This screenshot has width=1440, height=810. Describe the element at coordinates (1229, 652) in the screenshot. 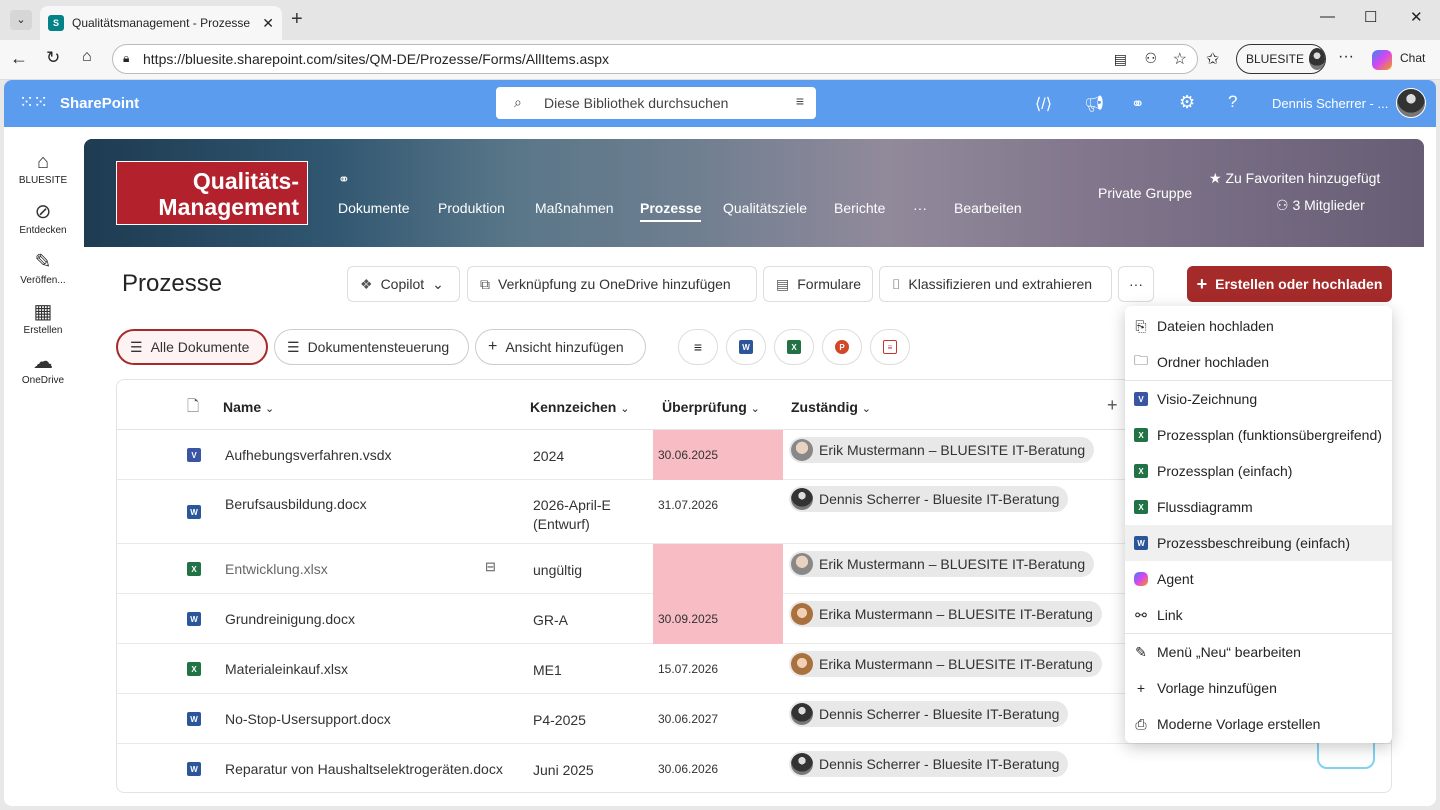

I see `menu-item-label: Menü „Neu“ bearbeiten` at that location.